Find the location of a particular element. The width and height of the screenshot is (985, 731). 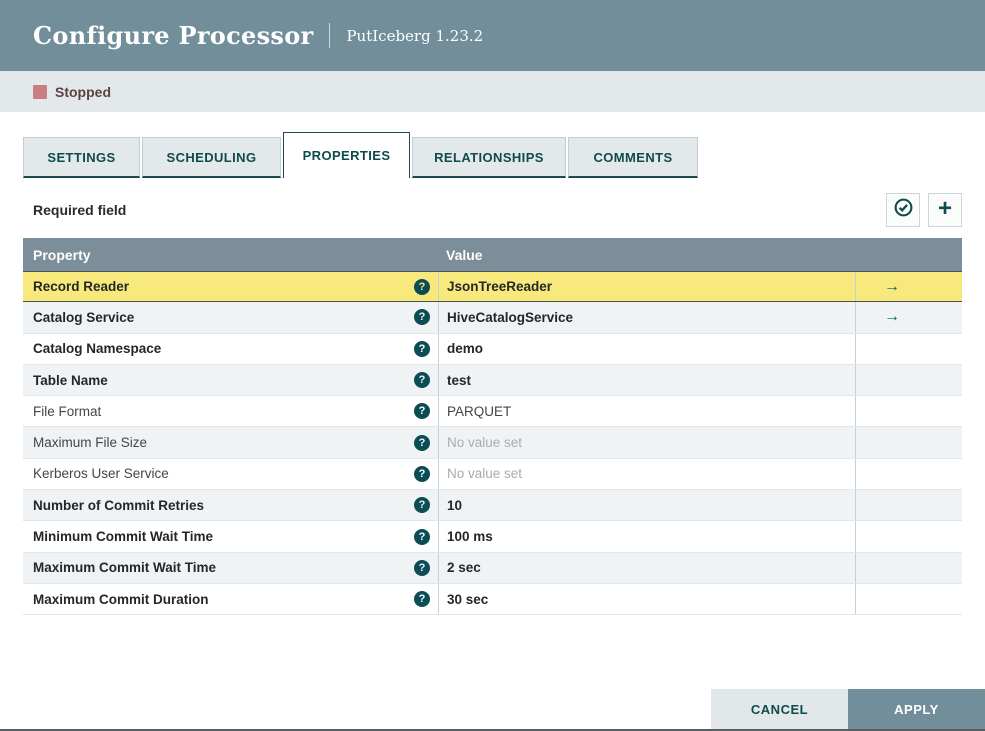

table-row: Maximum Commit Duration ? 30 sec → is located at coordinates (492, 599).